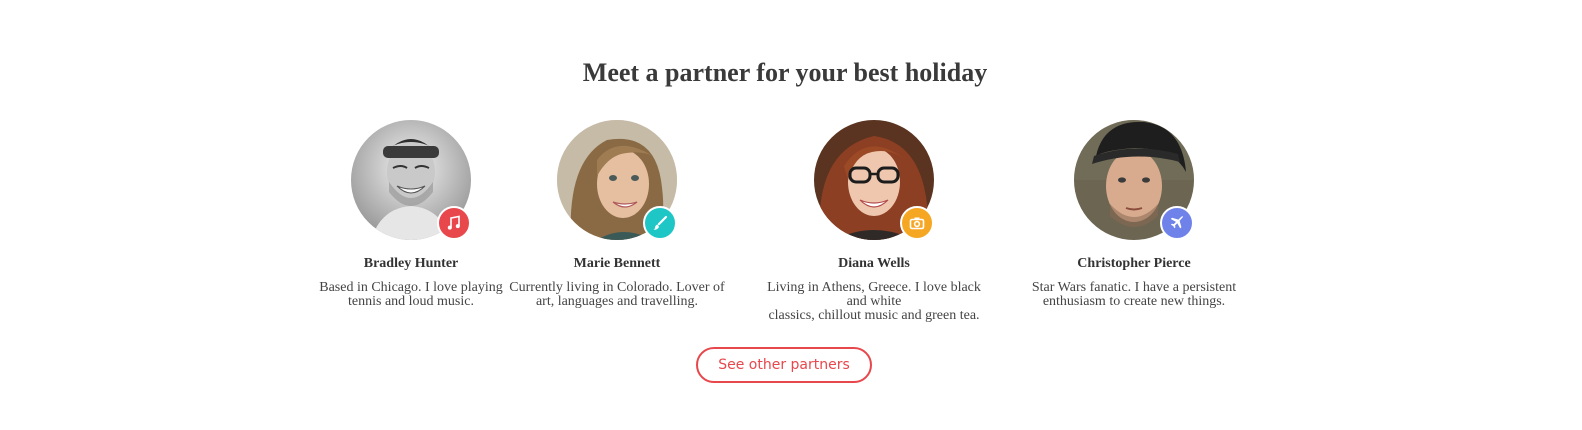 This screenshot has height=430, width=1582. Describe the element at coordinates (411, 301) in the screenshot. I see `partner-bio-line: tennis and loud music.` at that location.